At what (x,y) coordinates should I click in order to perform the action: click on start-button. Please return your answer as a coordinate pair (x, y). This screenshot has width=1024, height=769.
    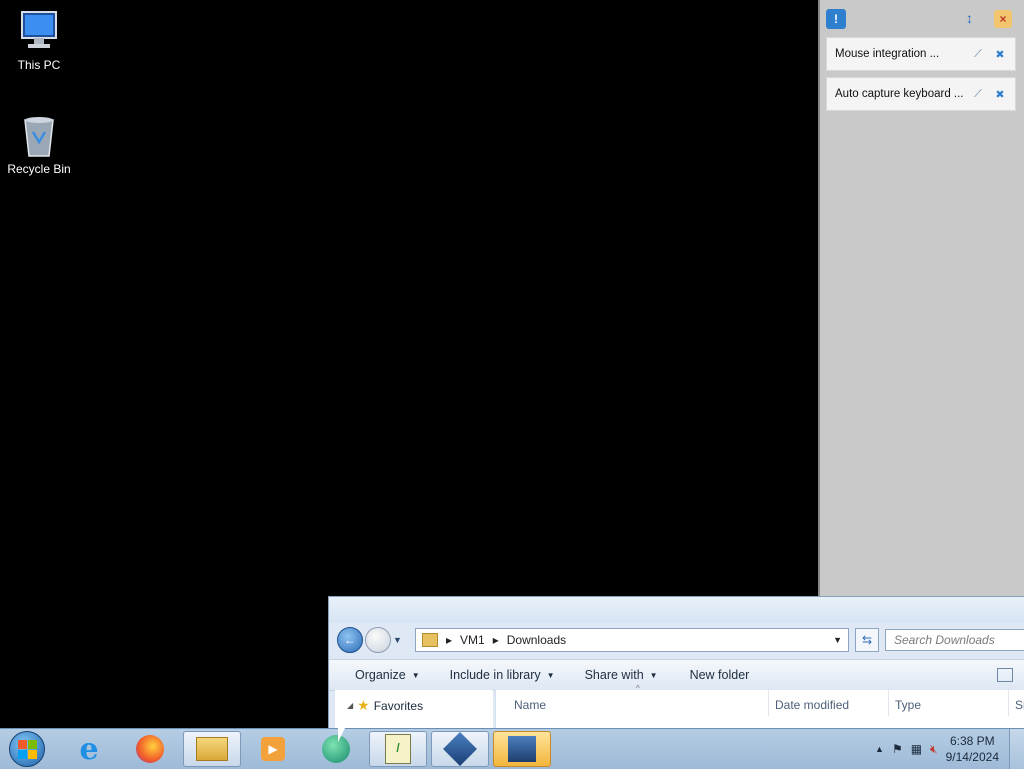
    Looking at the image, I should click on (27, 749).